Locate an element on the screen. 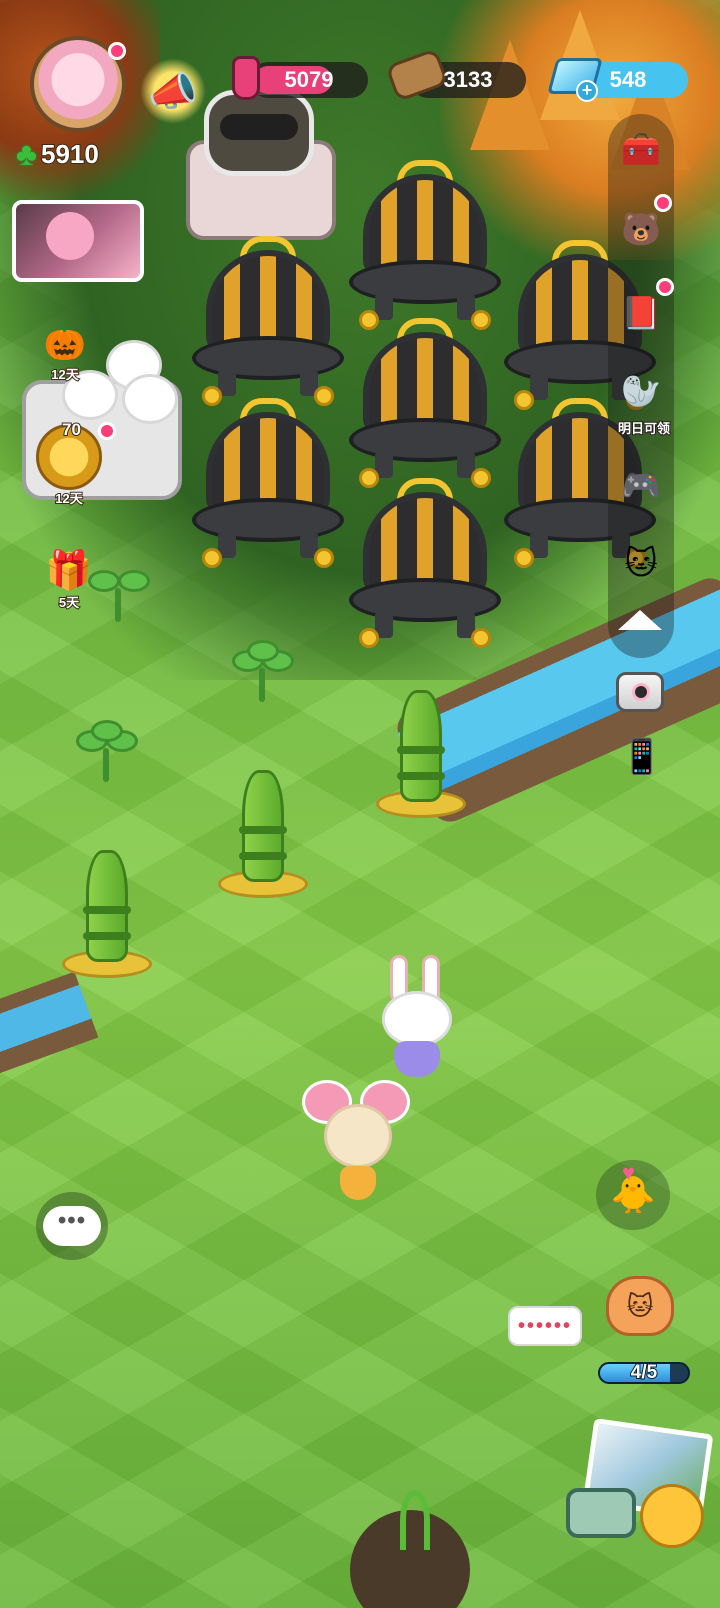 The height and width of the screenshot is (1608, 720). seal-icon: 🦭 is located at coordinates (641, 391).